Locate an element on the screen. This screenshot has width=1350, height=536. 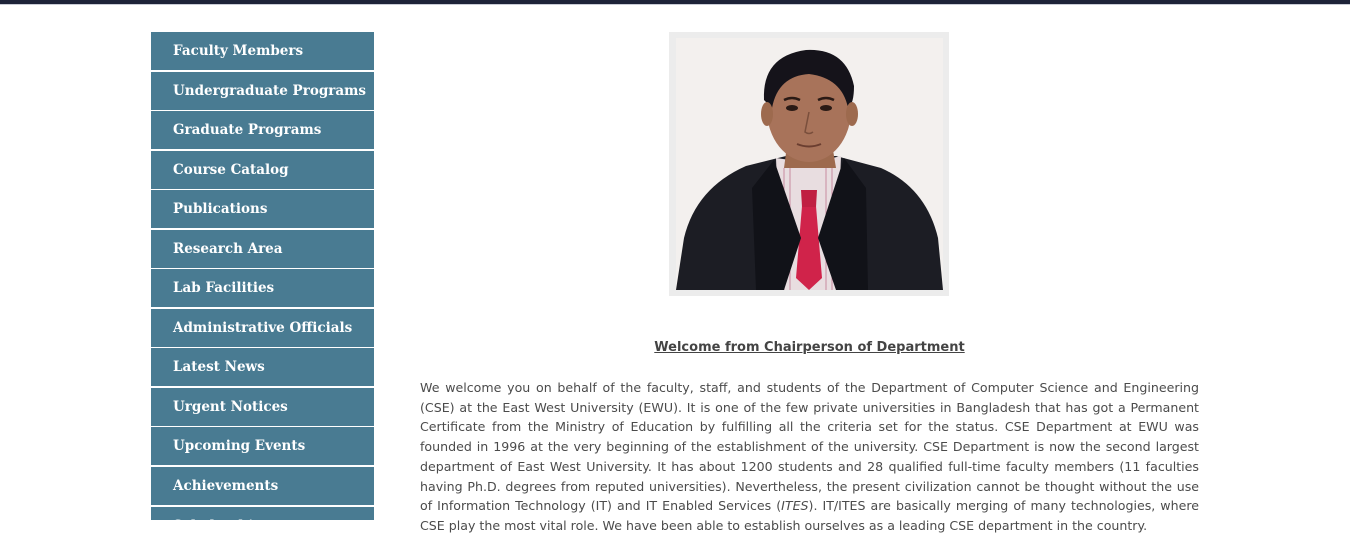
sidebar-item-administrative-officials: Administrative Officials is located at coordinates (262, 327).